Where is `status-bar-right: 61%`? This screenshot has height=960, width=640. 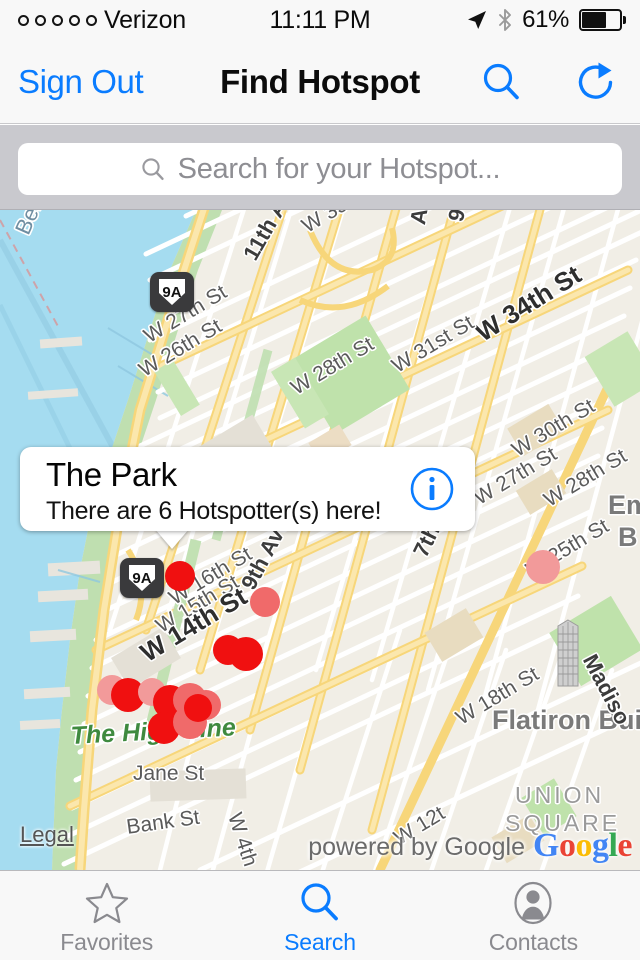
status-bar-right: 61% is located at coordinates (546, 20).